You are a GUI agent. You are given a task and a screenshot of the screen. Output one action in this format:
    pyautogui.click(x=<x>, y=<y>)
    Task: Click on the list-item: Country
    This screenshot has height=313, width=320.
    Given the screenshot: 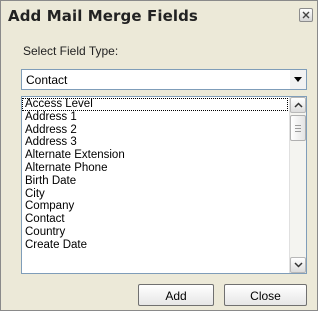 What is the action you would take?
    pyautogui.click(x=155, y=232)
    